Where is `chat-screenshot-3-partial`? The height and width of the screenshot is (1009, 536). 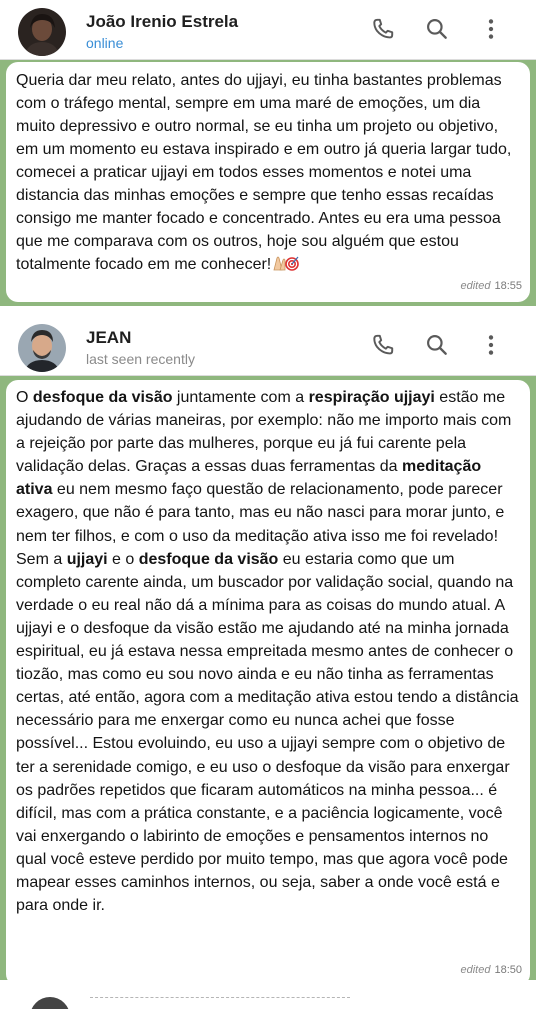 chat-screenshot-3-partial is located at coordinates (268, 1001).